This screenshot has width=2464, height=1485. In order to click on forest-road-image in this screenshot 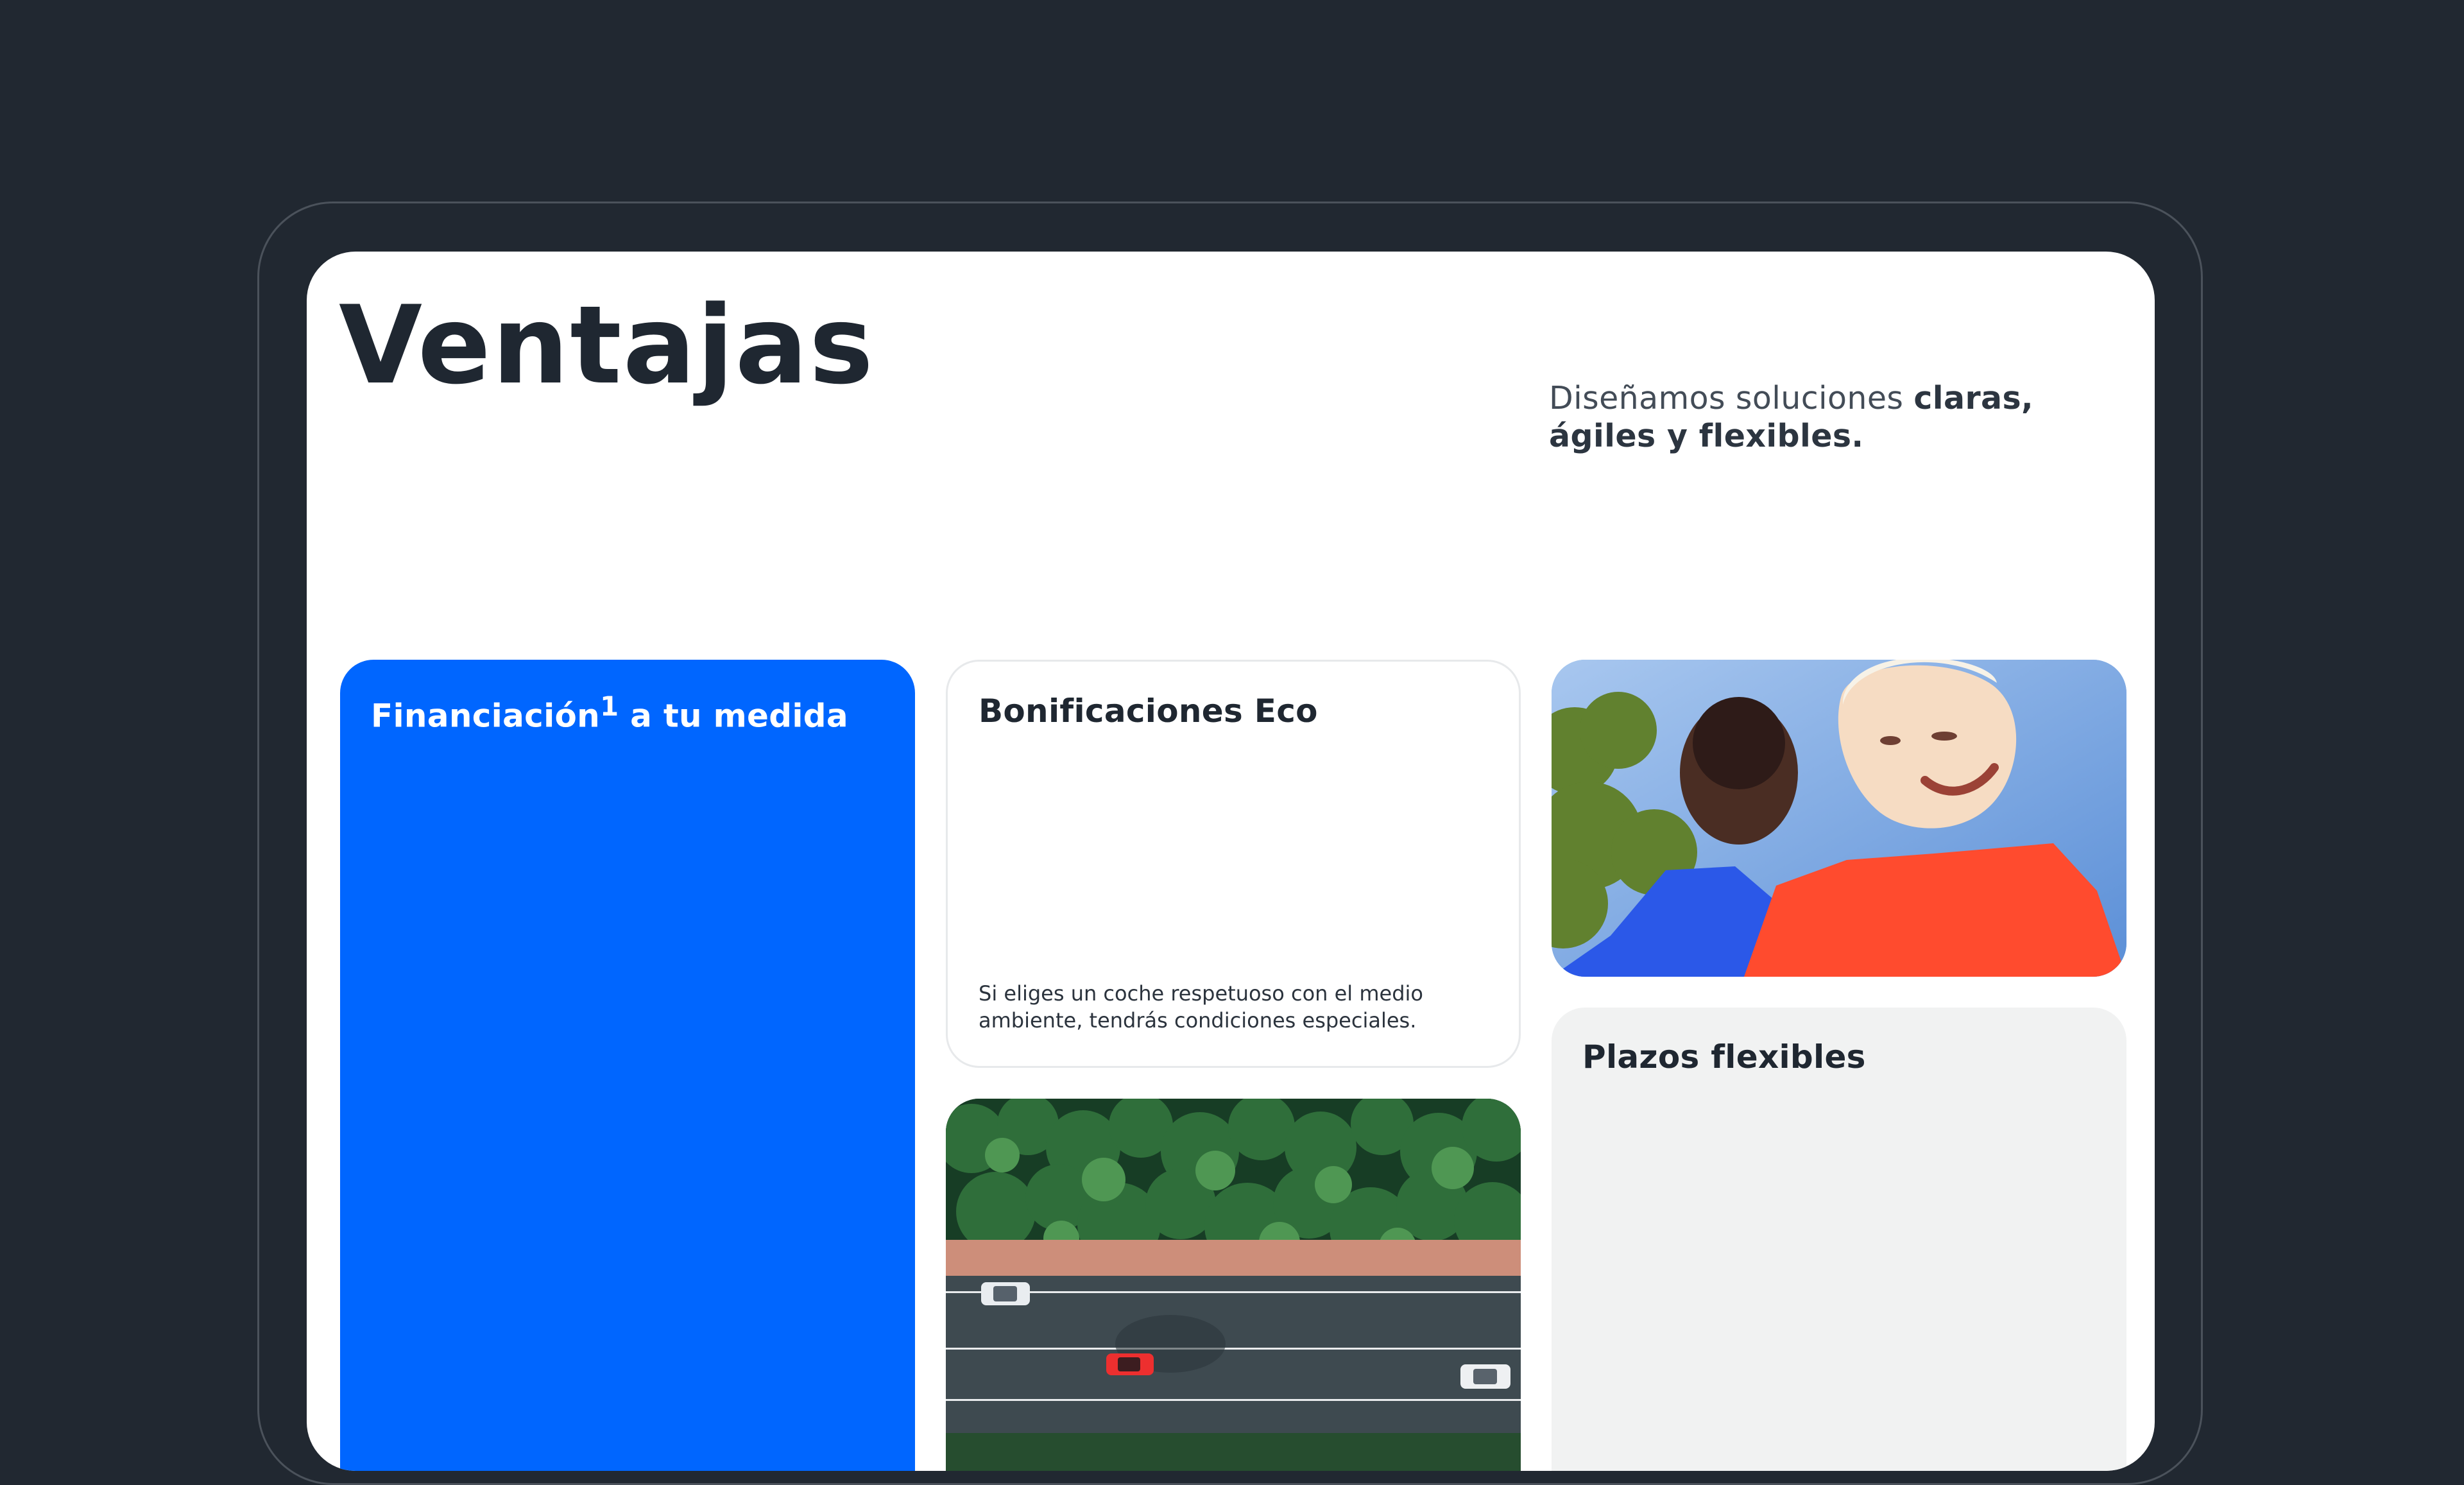, I will do `click(1233, 1285)`.